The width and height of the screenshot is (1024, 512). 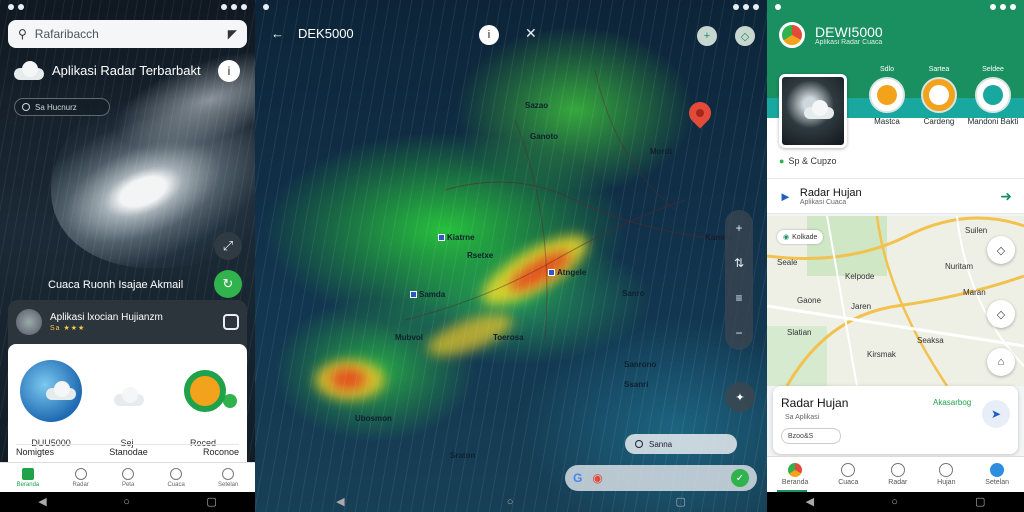 I want to click on close-icon: ✕, so click(x=531, y=33).